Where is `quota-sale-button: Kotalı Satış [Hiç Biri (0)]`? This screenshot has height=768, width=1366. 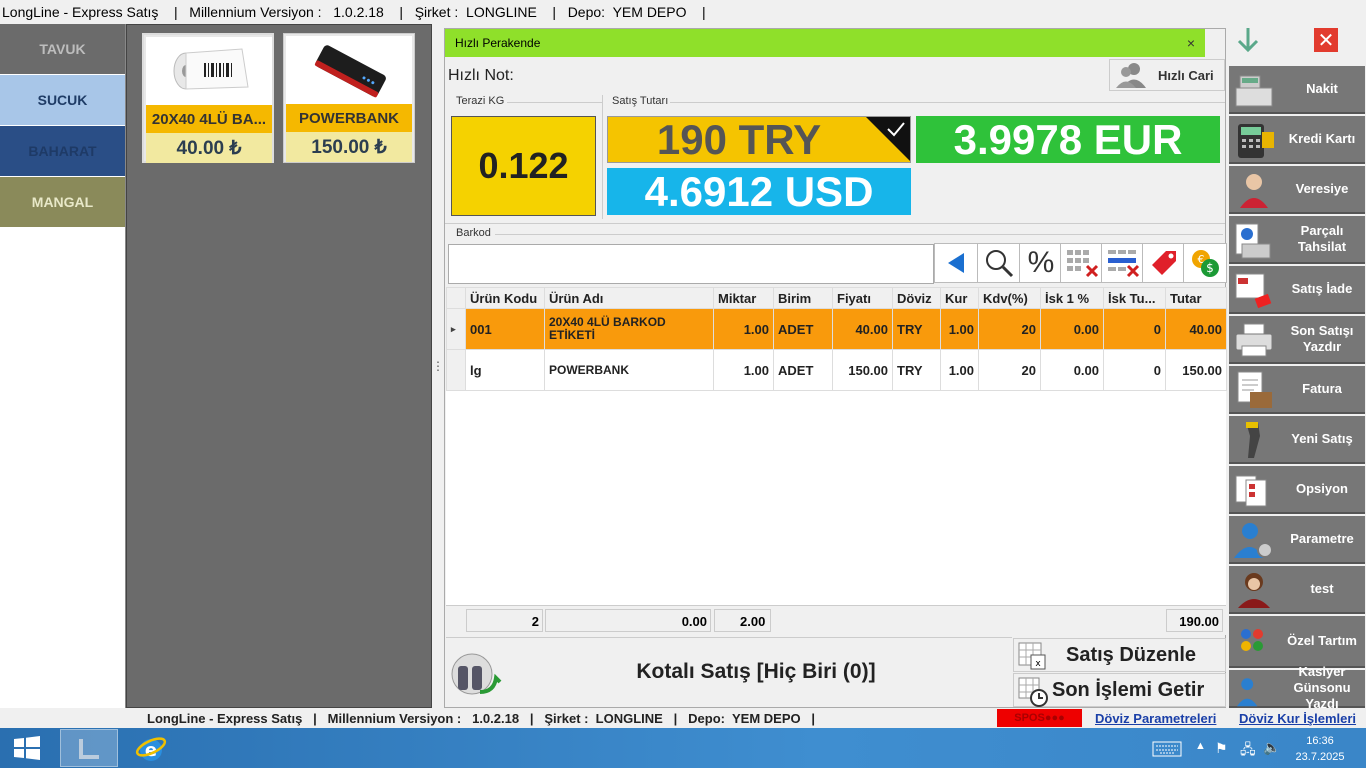 quota-sale-button: Kotalı Satış [Hiç Biri (0)] is located at coordinates (729, 672).